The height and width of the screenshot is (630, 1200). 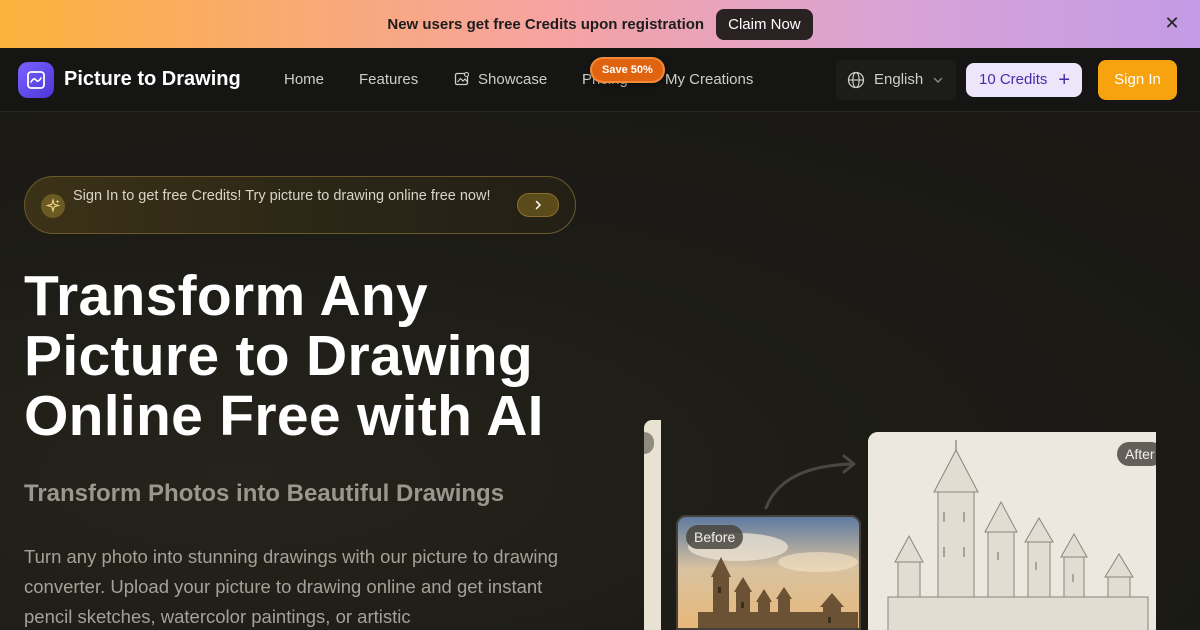 I want to click on brand-name: Picture to Drawing, so click(x=152, y=79).